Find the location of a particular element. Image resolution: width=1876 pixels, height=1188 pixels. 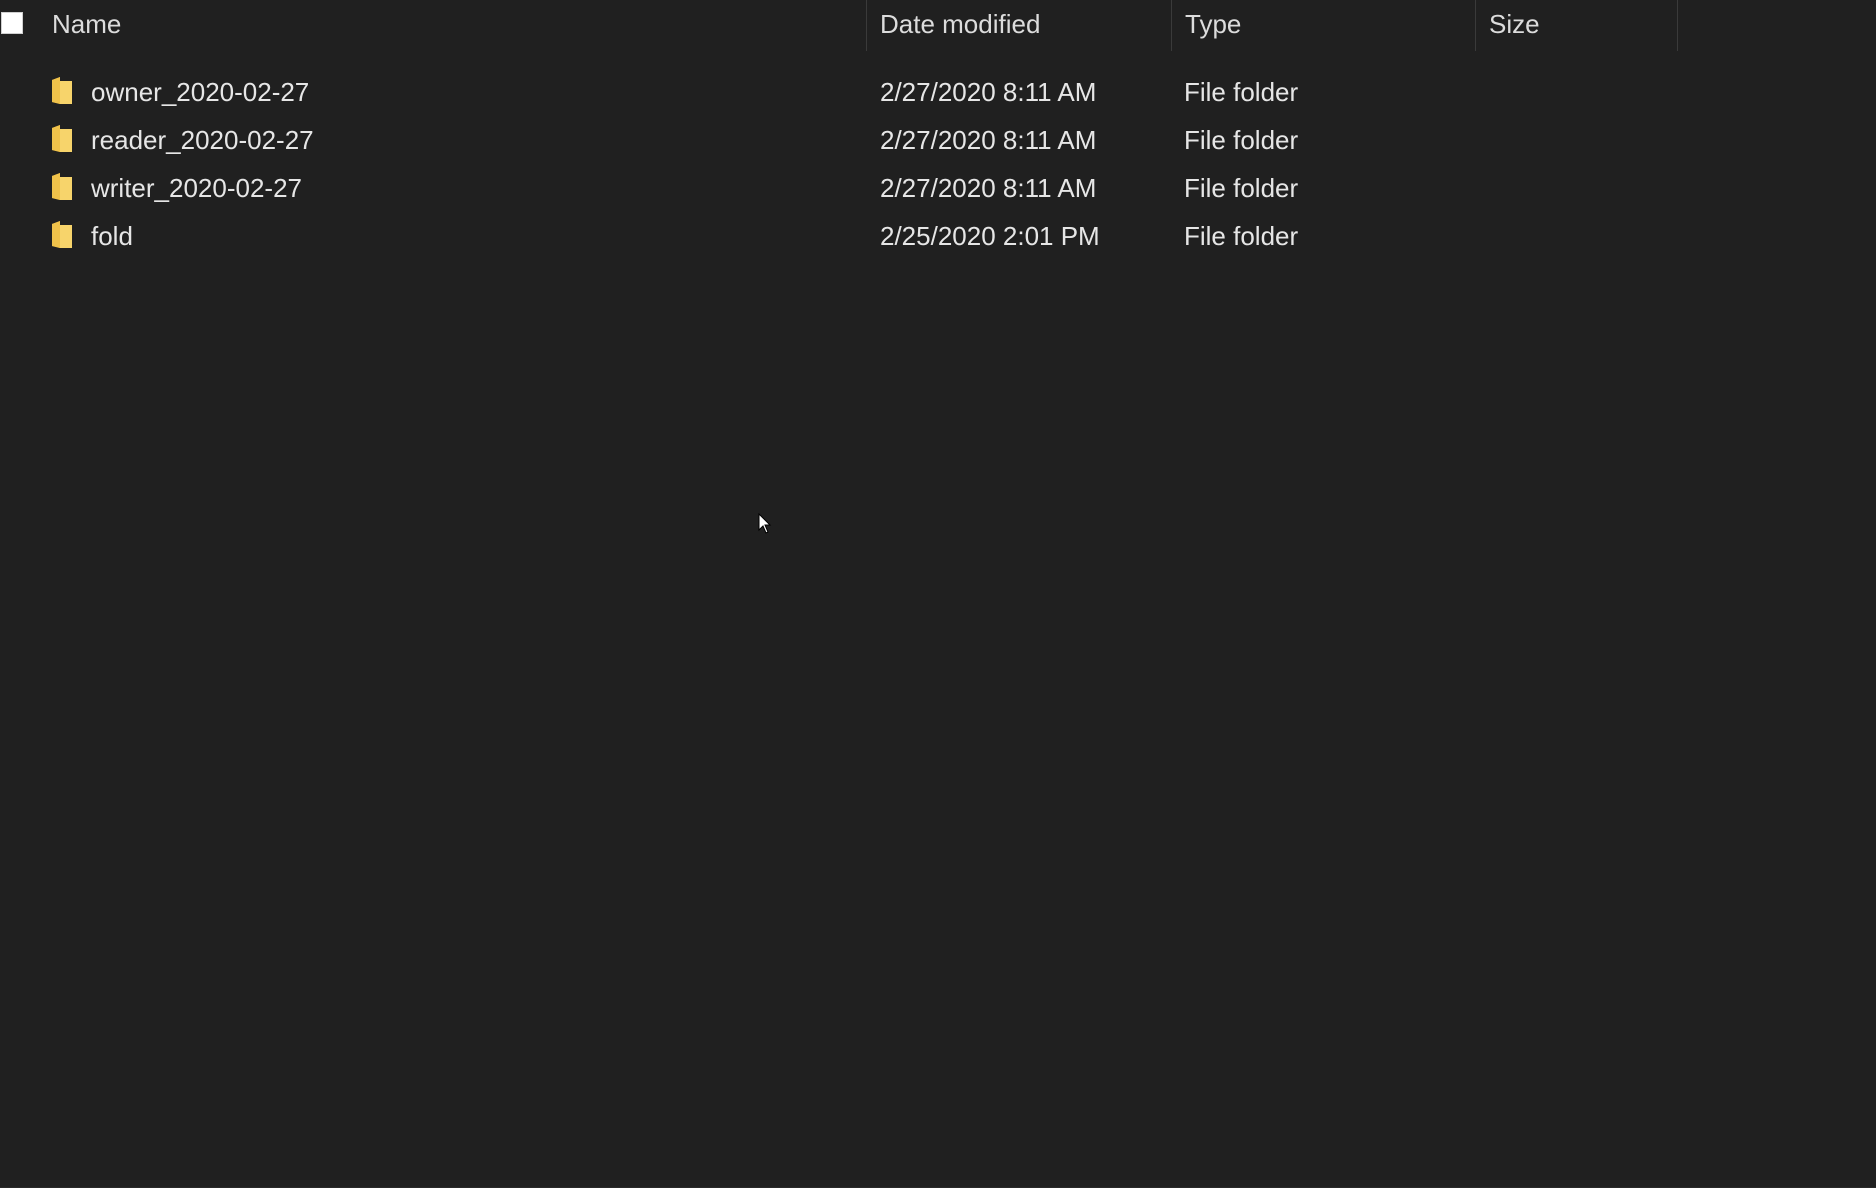

select-all-checkbox is located at coordinates (12, 23).